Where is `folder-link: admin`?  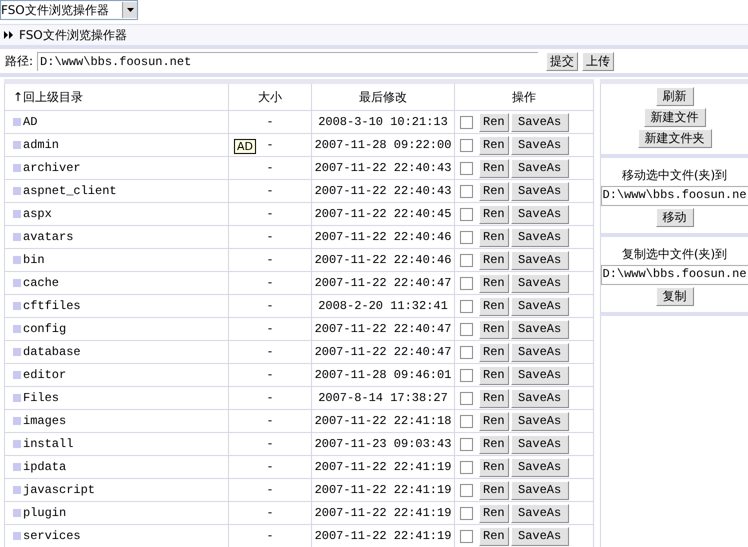
folder-link: admin is located at coordinates (36, 145).